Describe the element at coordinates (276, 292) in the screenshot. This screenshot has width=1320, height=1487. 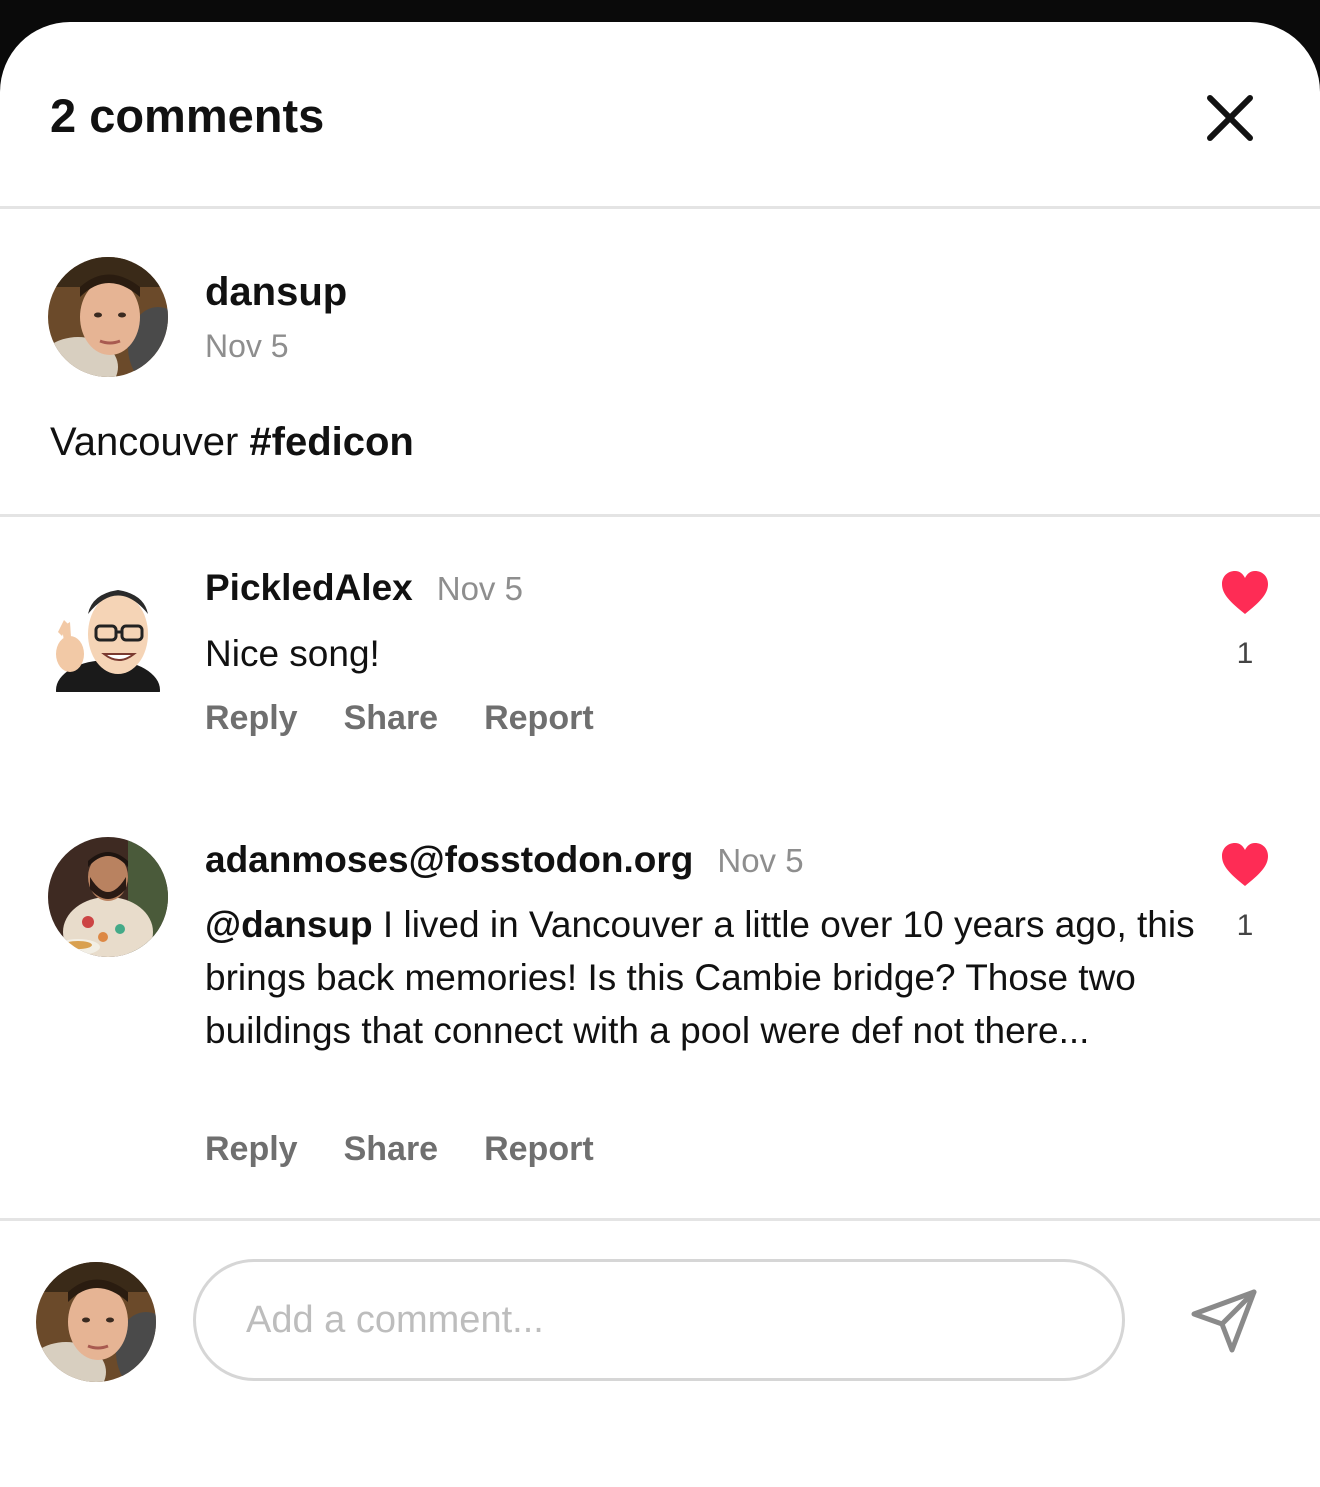
I see `post-username: dansup` at that location.